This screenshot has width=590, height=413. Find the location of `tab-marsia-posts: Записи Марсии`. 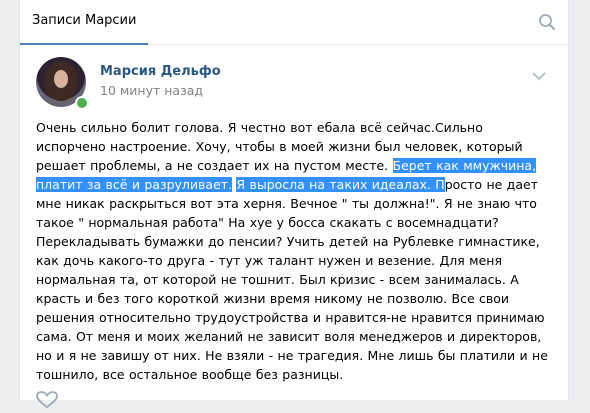

tab-marsia-posts: Записи Марсии is located at coordinates (84, 22).